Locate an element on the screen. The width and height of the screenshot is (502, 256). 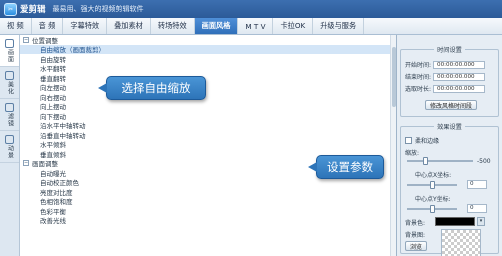
list-item: 水平翻转 is located at coordinates (208, 68).